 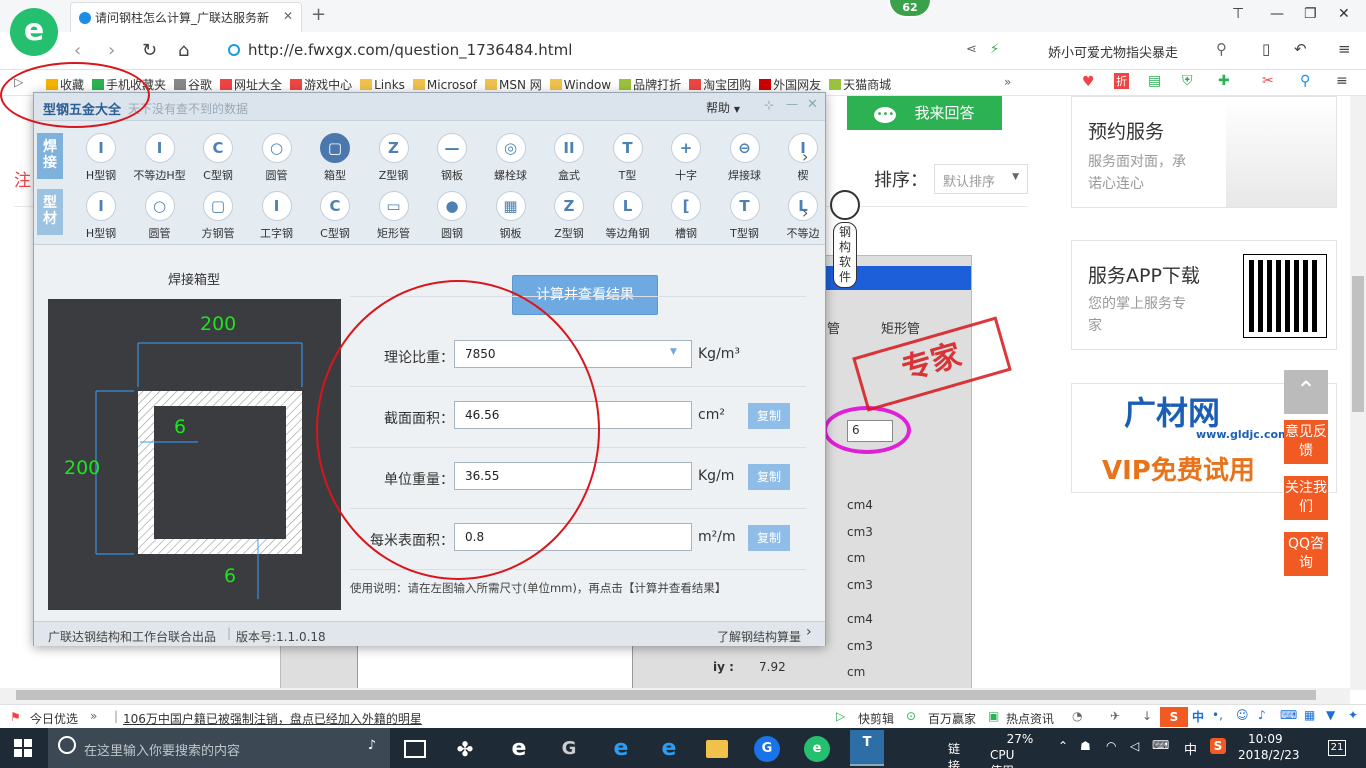 I want to click on glodon-icon: G, so click(x=767, y=749).